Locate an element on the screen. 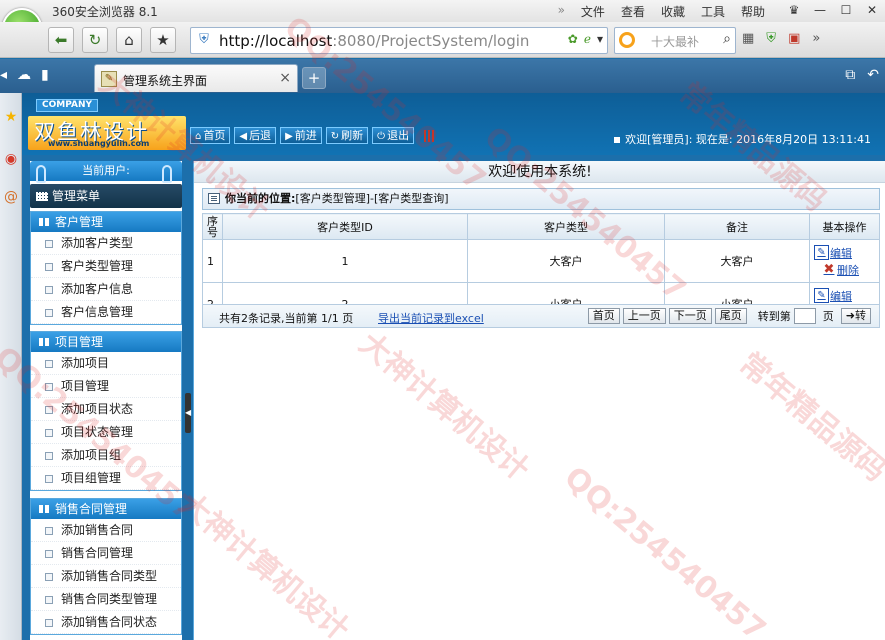 The height and width of the screenshot is (640, 885). logout-button: ⏻ 退出 is located at coordinates (393, 135).